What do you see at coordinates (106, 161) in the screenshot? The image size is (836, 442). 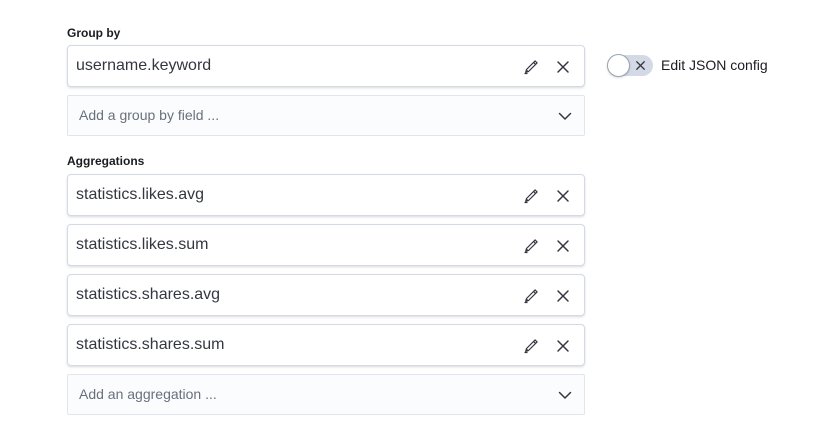 I see `aggregations-label: Aggregations` at bounding box center [106, 161].